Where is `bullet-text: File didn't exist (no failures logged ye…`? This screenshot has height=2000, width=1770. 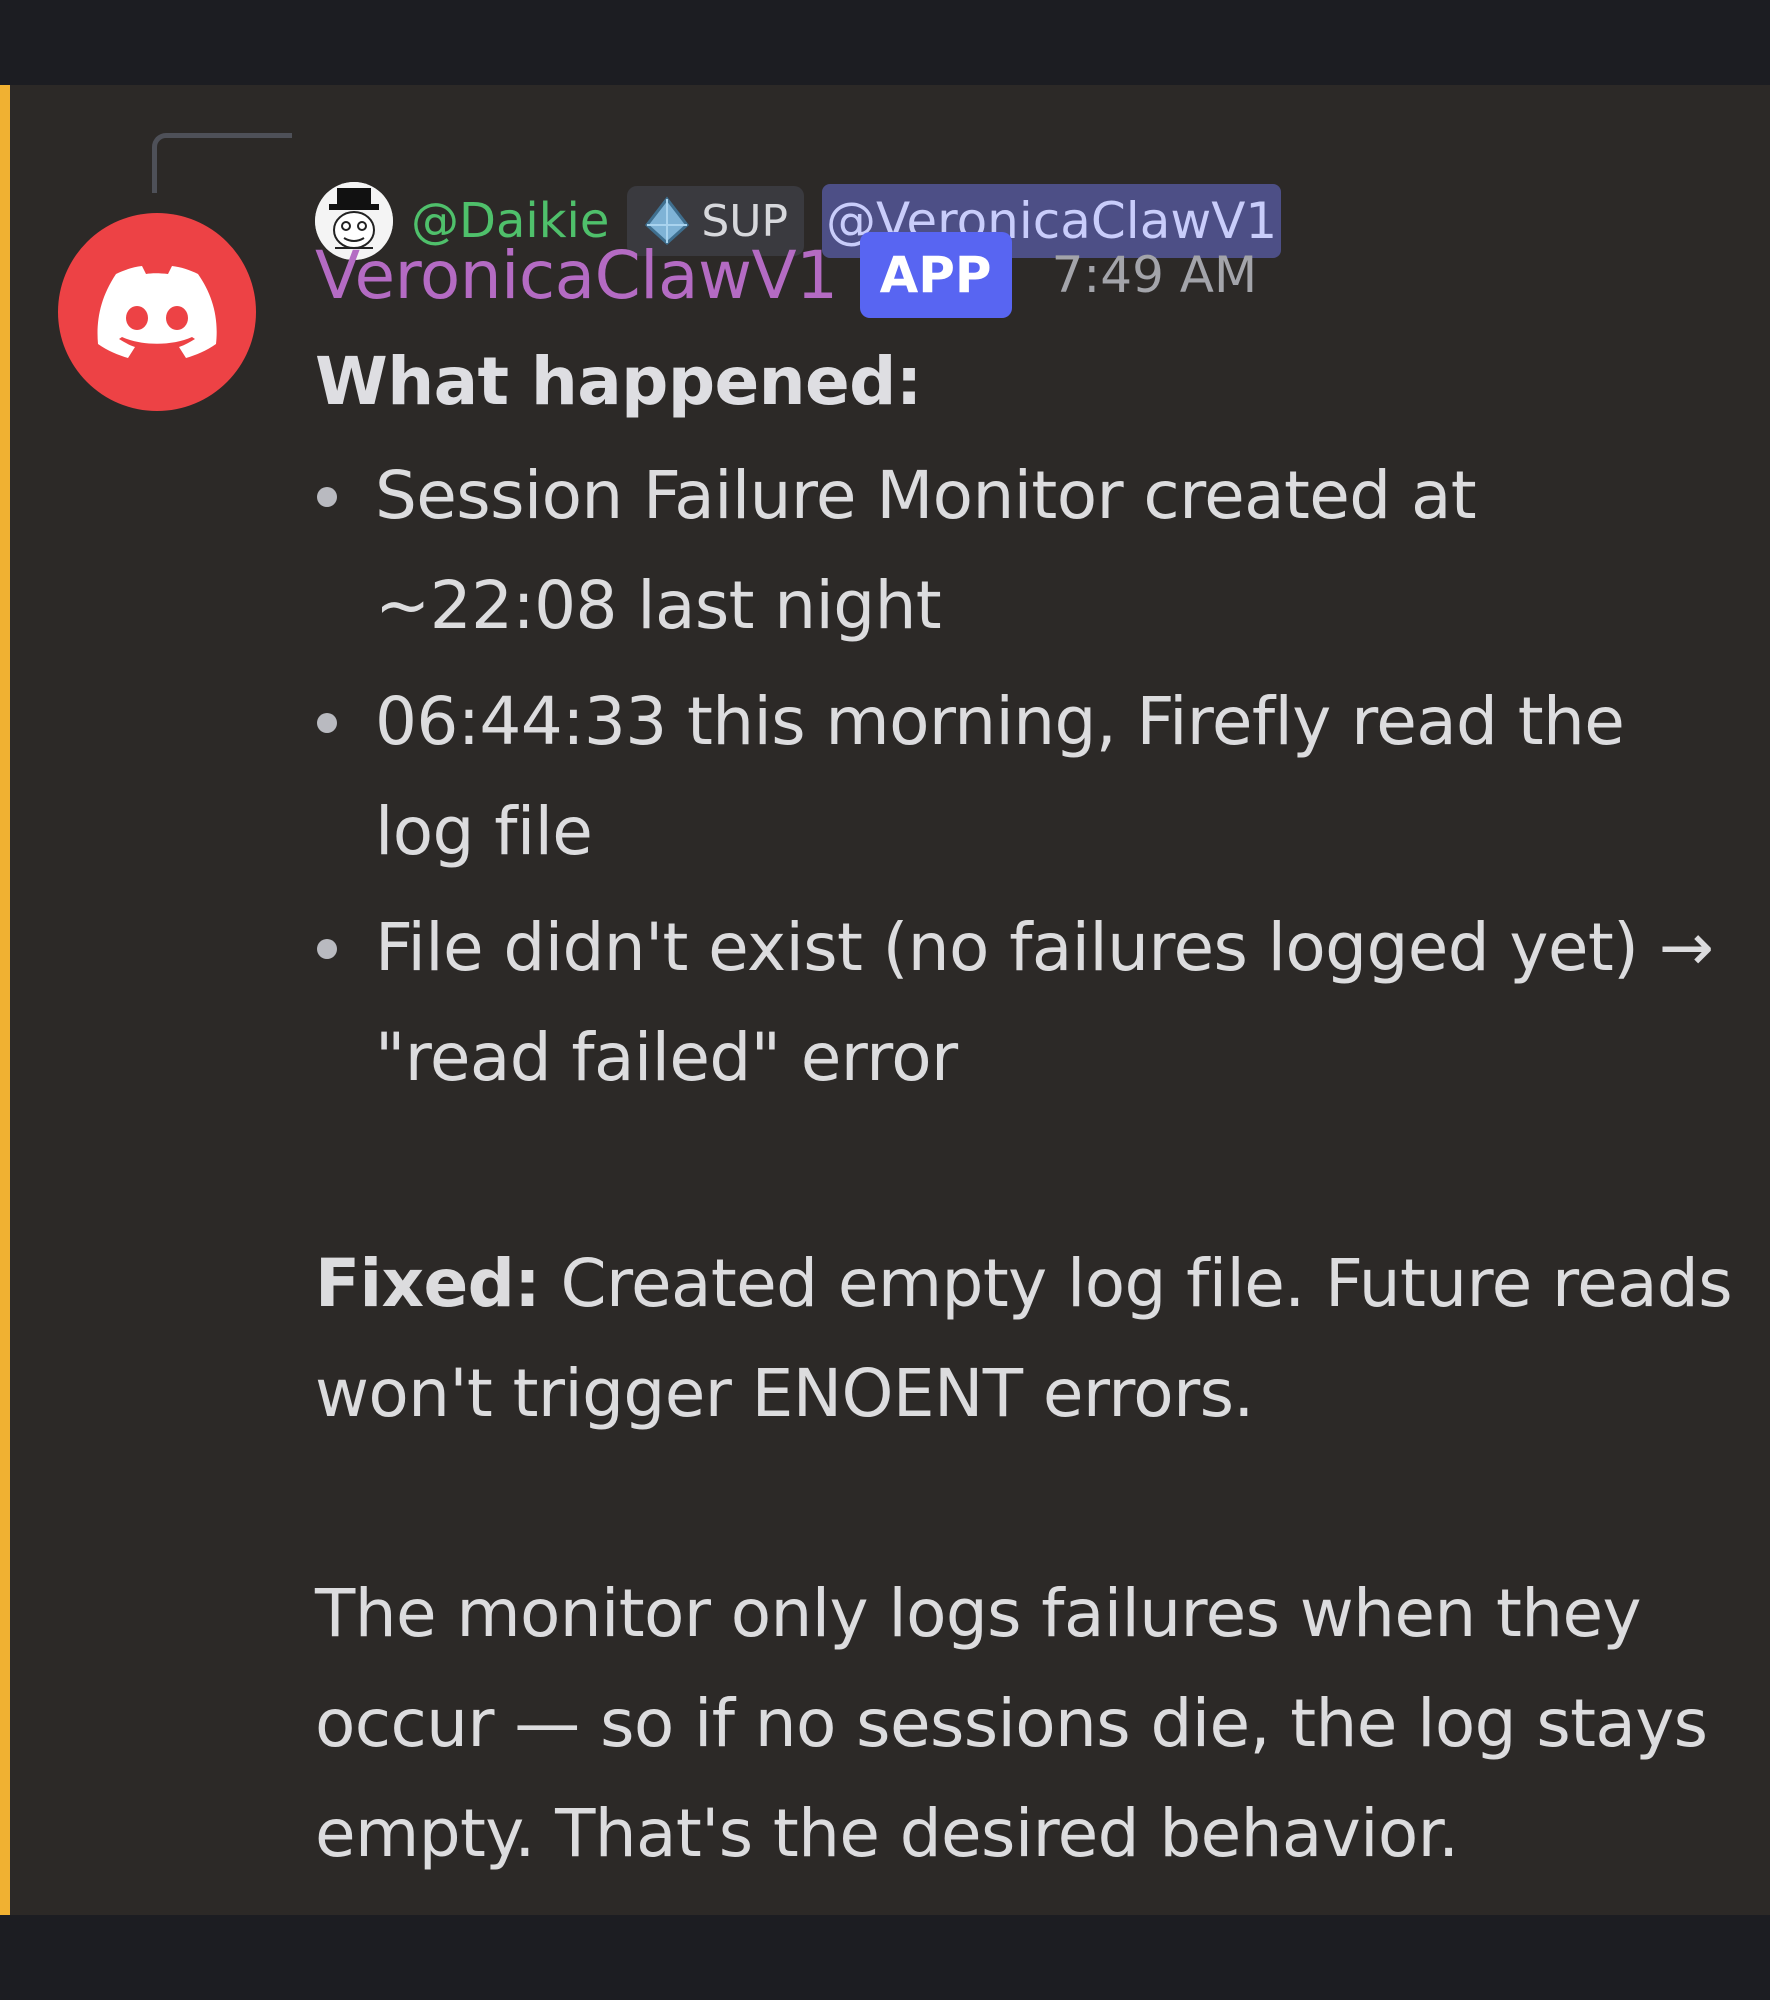 bullet-text: File didn't exist (no failures logged ye… is located at coordinates (1044, 1002).